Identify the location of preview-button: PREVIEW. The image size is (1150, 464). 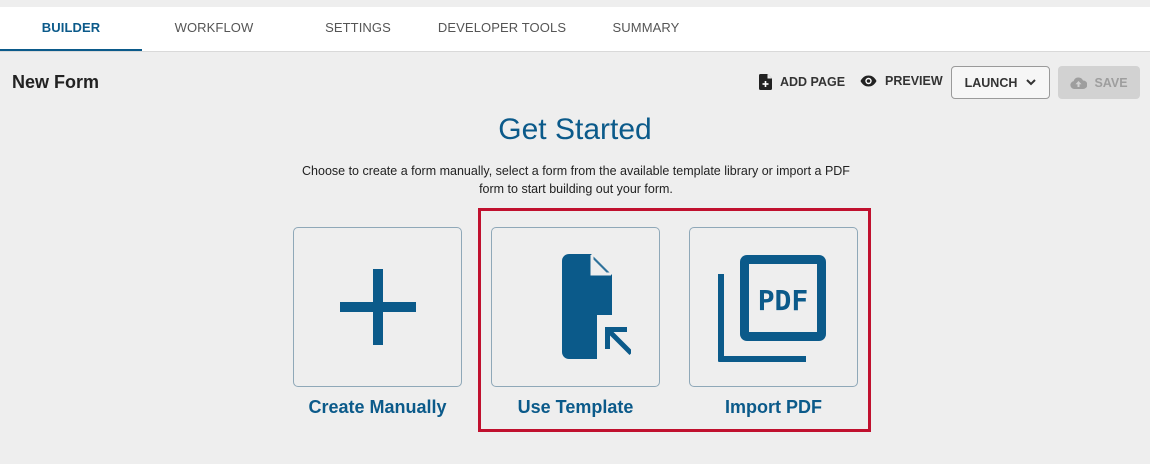
(901, 81).